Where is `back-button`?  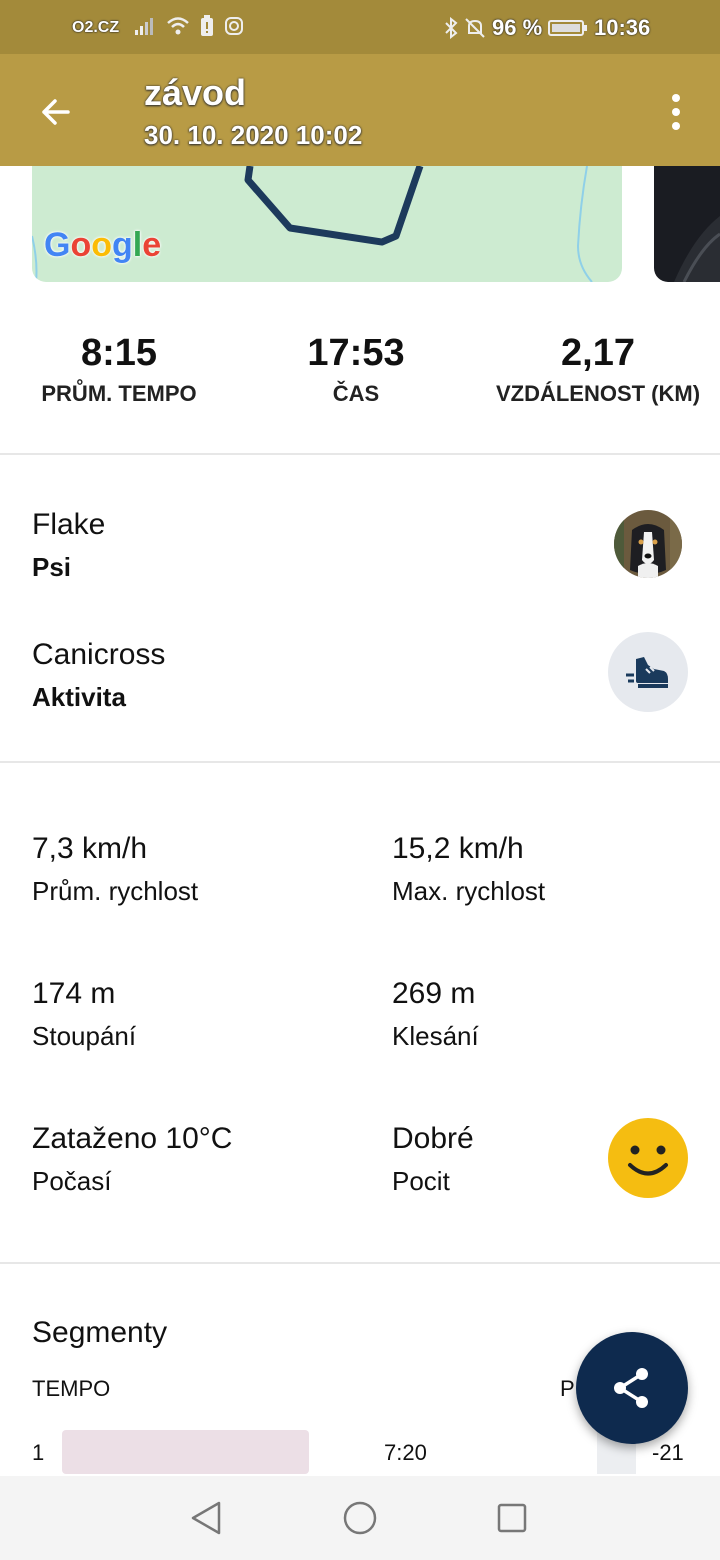 back-button is located at coordinates (56, 112).